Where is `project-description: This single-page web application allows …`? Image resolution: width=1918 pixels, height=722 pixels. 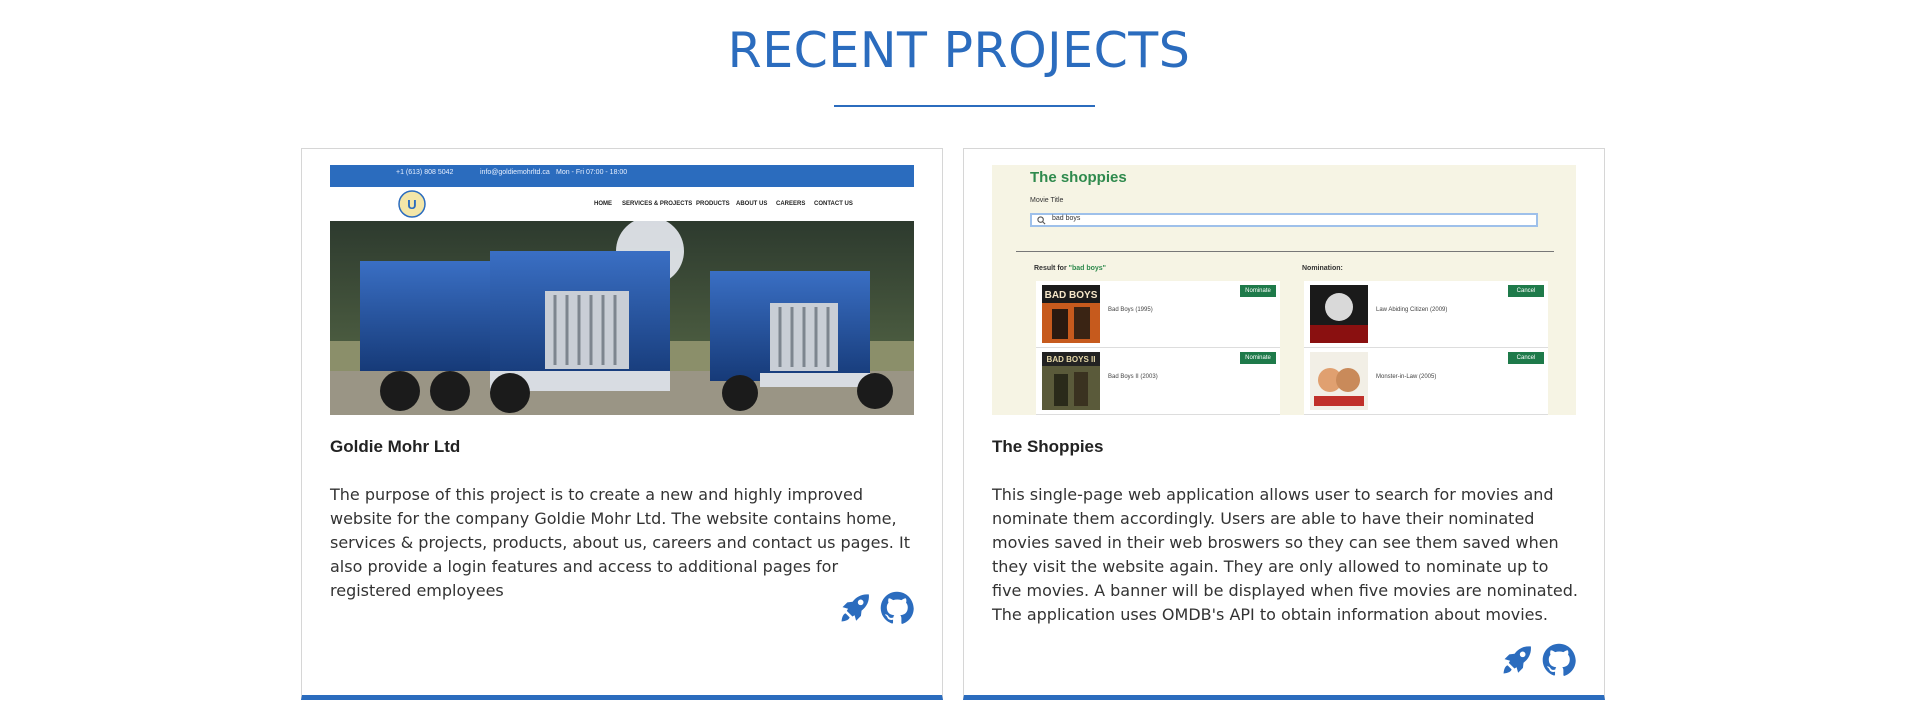
project-description: This single-page web application allows … is located at coordinates (1285, 554).